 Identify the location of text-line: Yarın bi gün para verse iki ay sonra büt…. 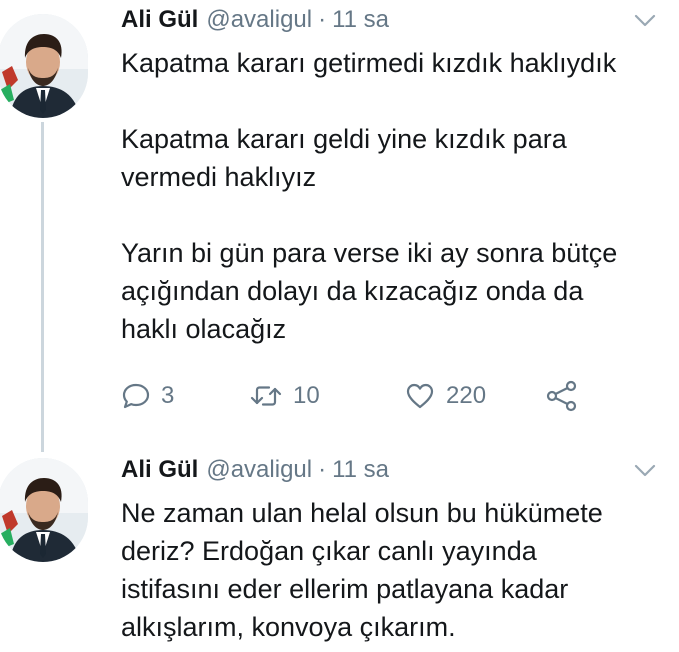
(369, 253).